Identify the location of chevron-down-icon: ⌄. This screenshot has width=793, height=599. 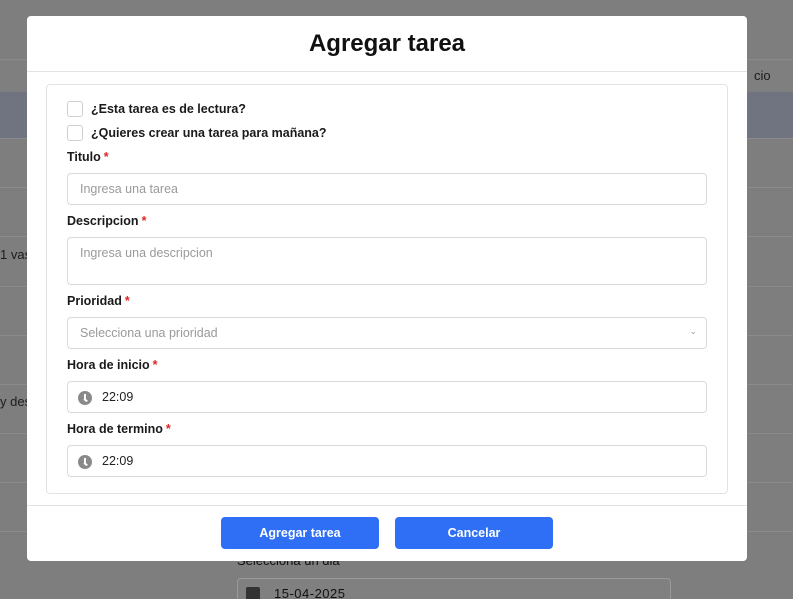
(693, 331).